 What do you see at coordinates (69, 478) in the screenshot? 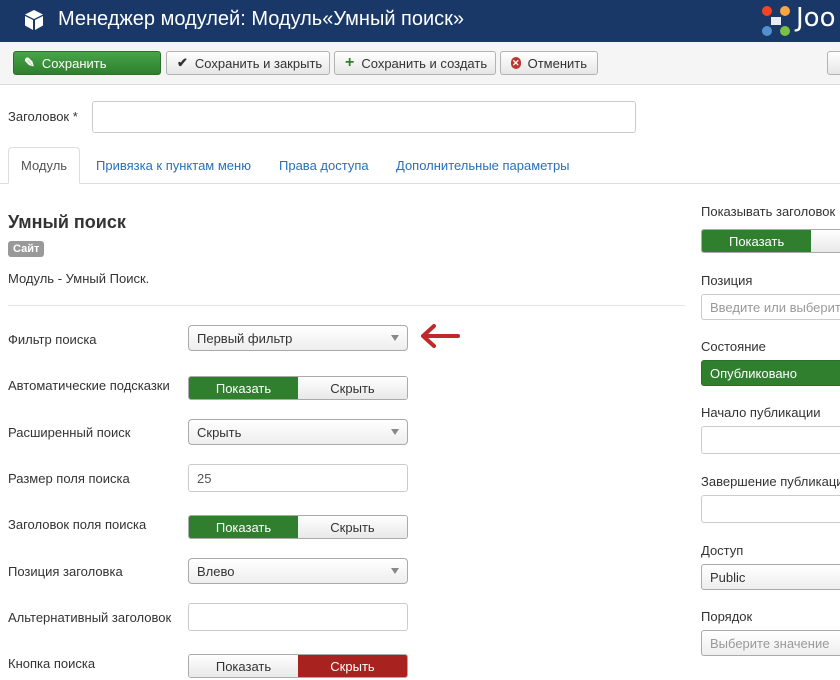
I see `field-size-label: Размер поля поиска` at bounding box center [69, 478].